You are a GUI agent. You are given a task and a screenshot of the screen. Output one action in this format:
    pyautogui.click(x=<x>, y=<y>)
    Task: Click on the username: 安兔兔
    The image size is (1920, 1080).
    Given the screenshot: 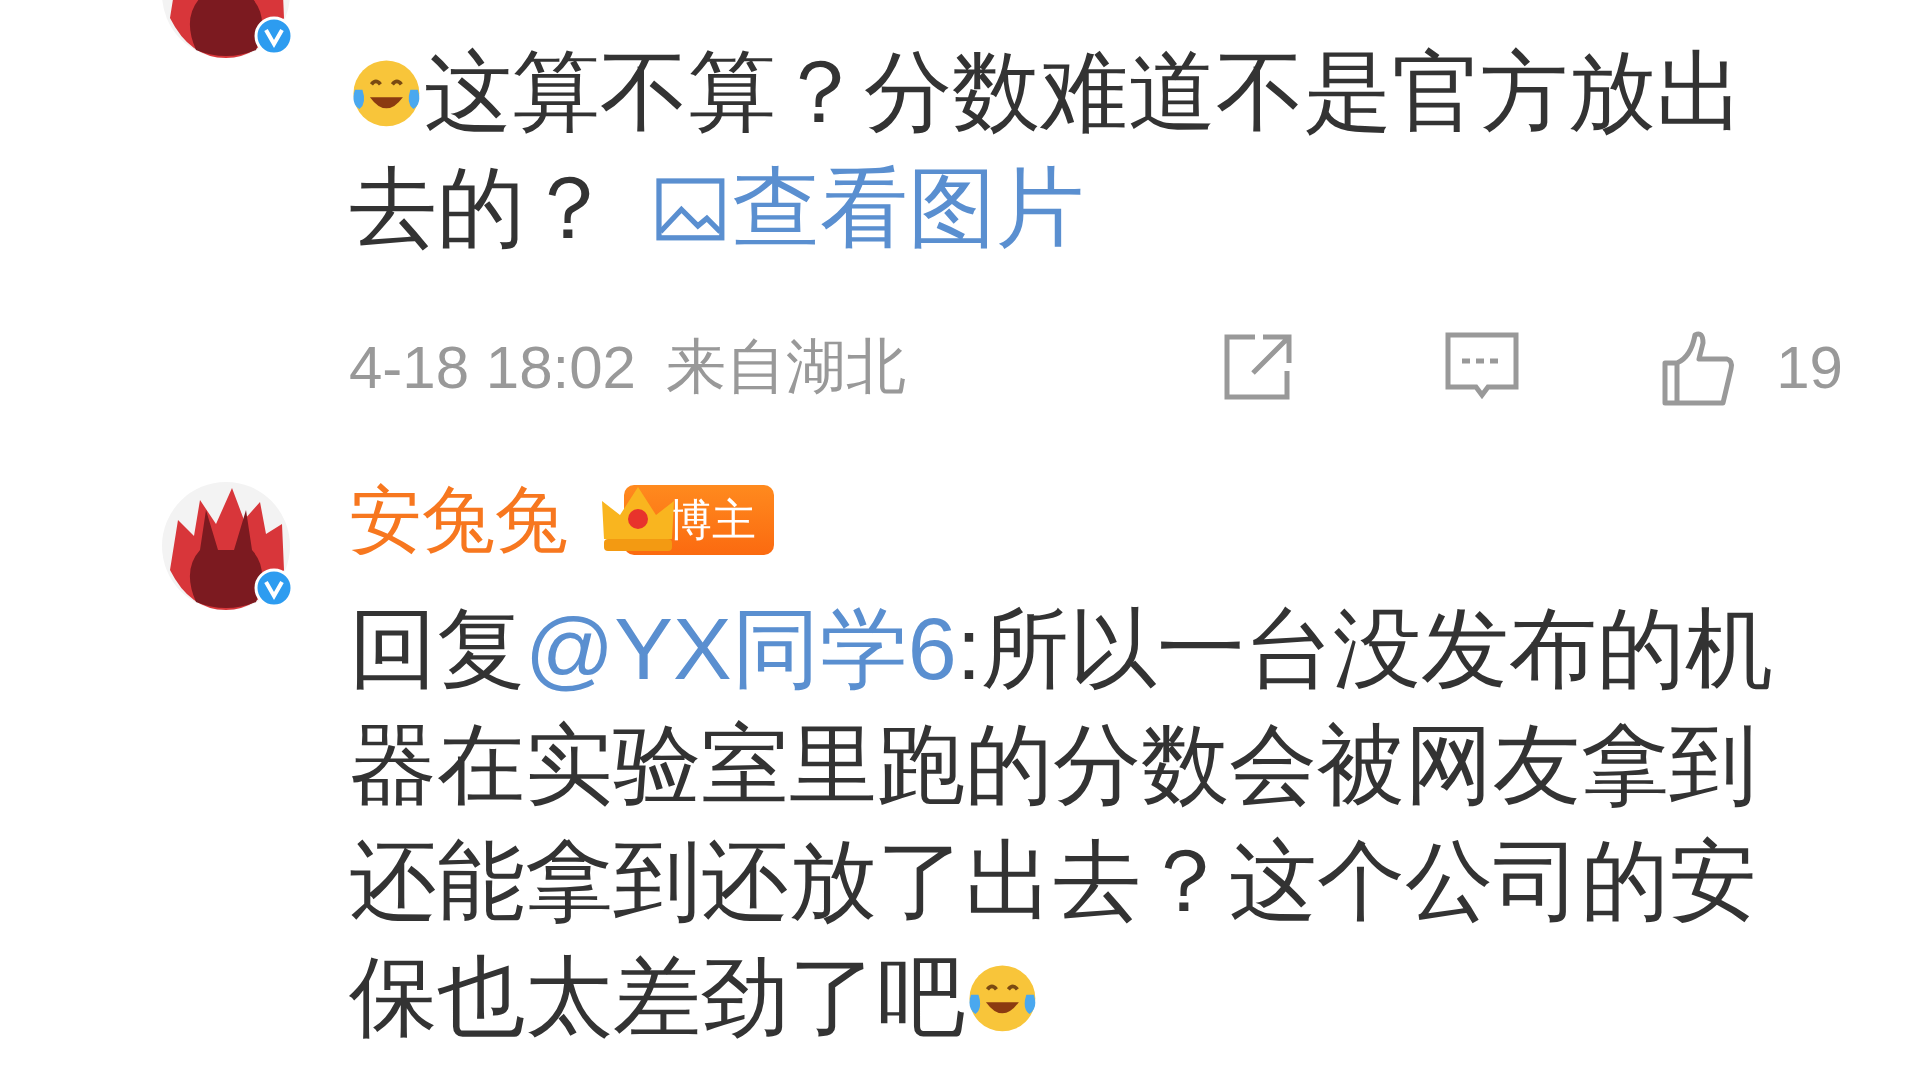 What is the action you would take?
    pyautogui.click(x=458, y=520)
    